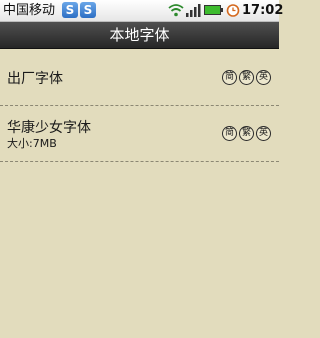 The image size is (320, 338). I want to click on font-name: 出厂字体, so click(35, 79).